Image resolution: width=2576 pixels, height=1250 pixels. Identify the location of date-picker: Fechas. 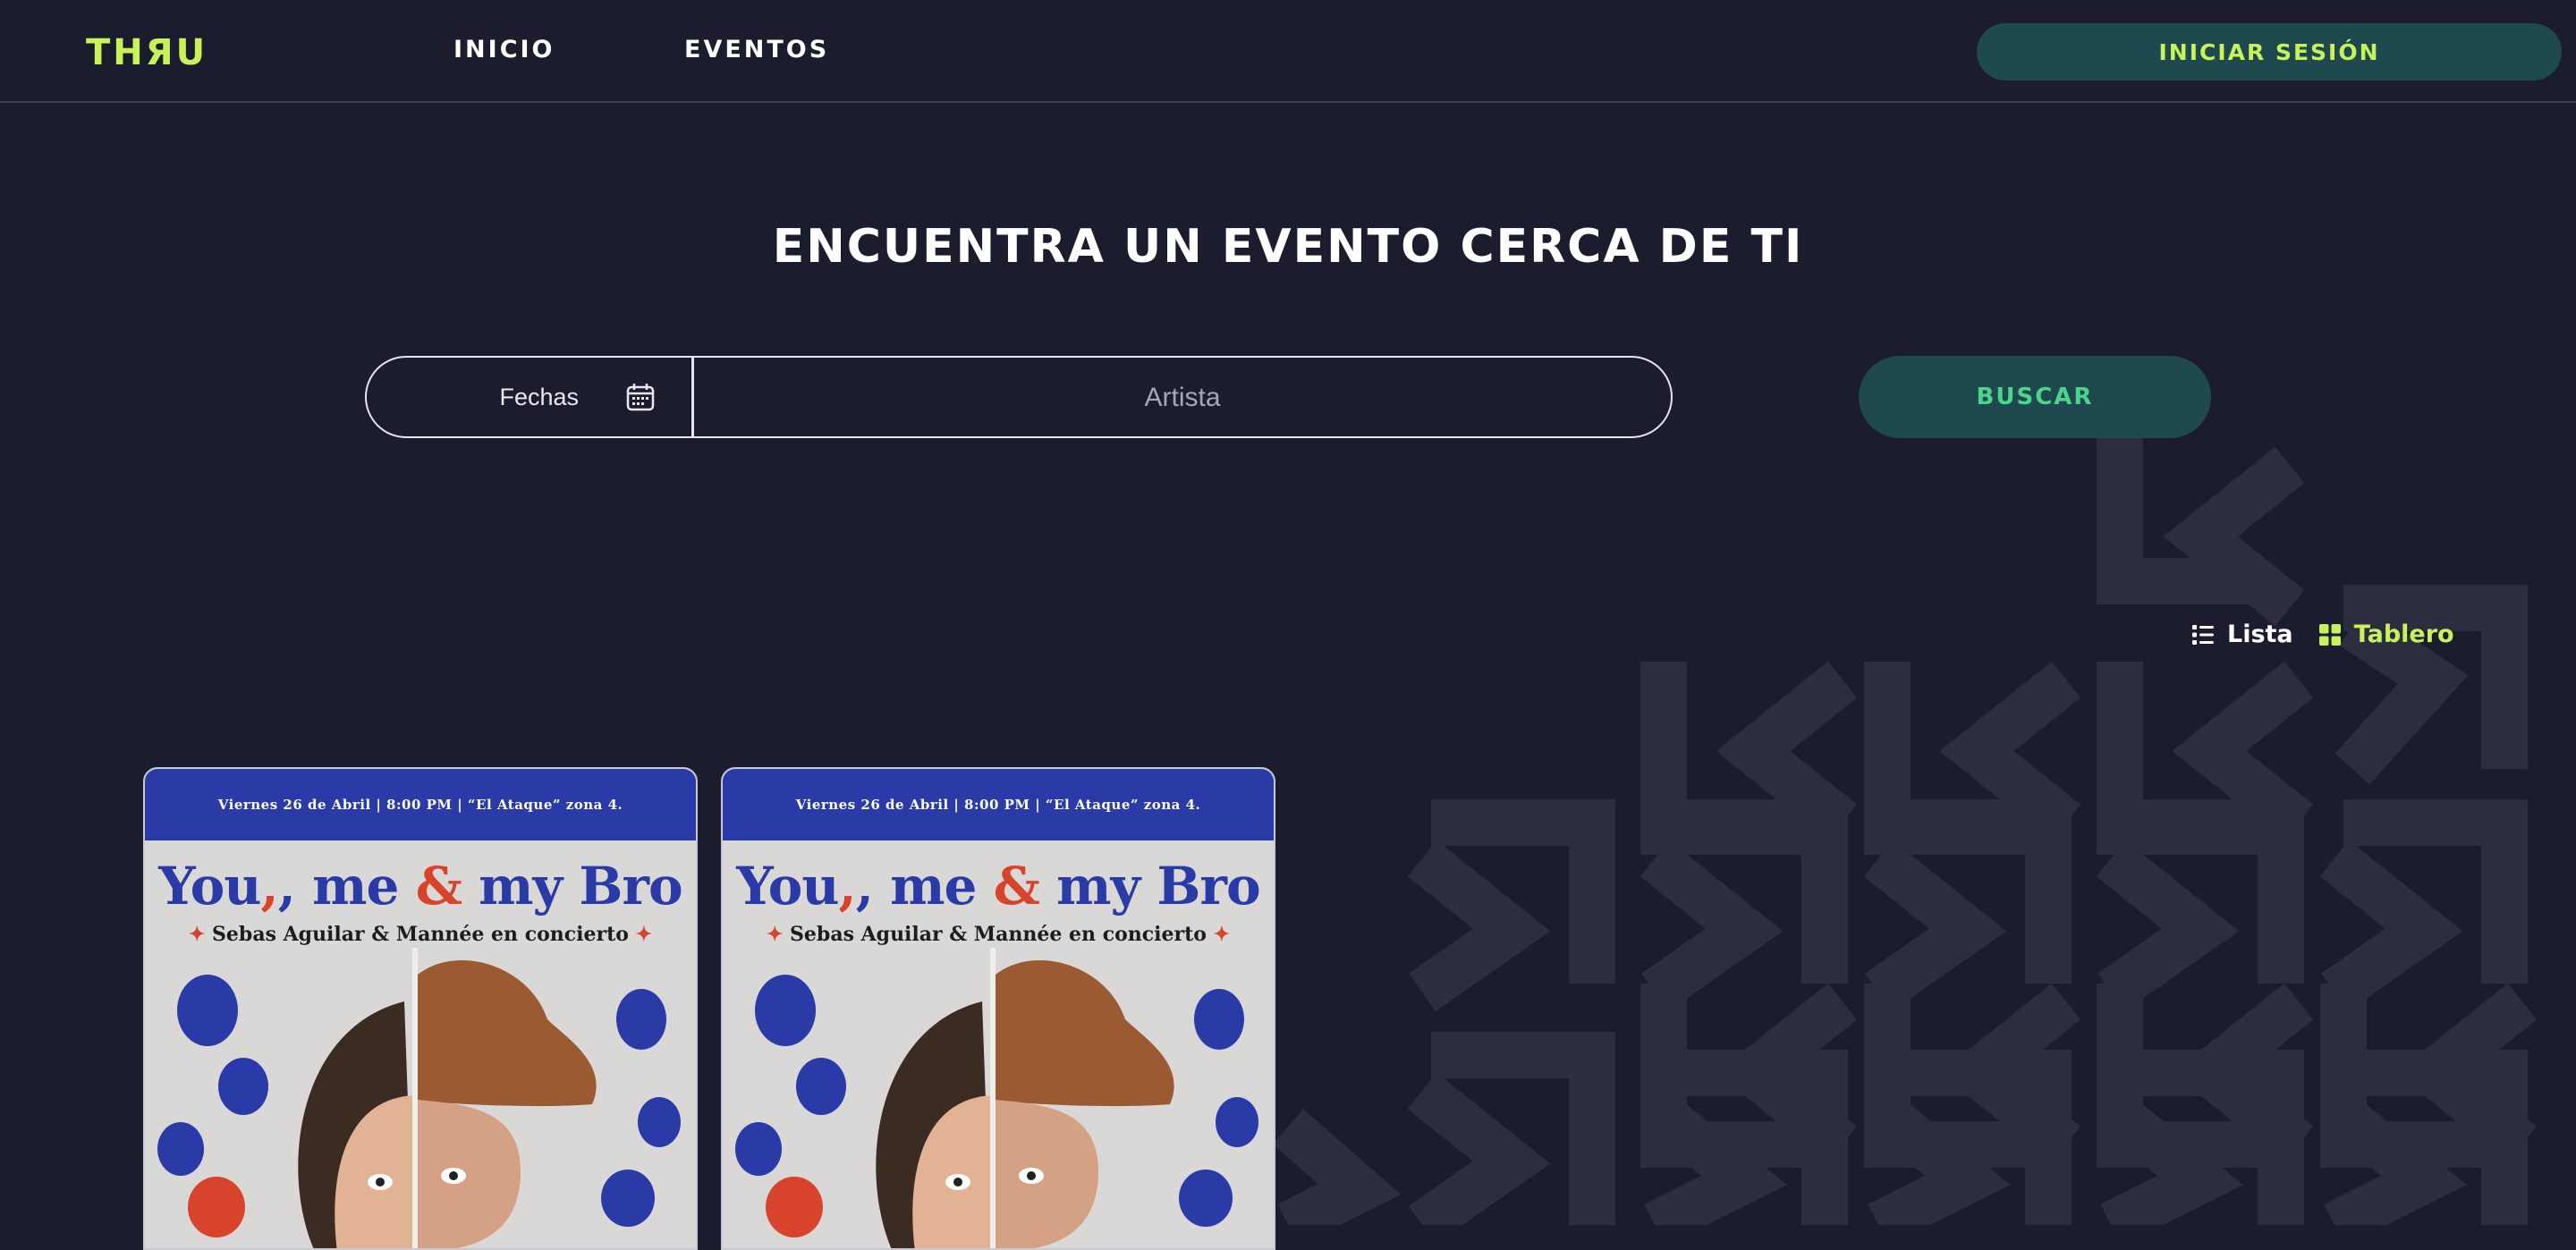
(530, 397).